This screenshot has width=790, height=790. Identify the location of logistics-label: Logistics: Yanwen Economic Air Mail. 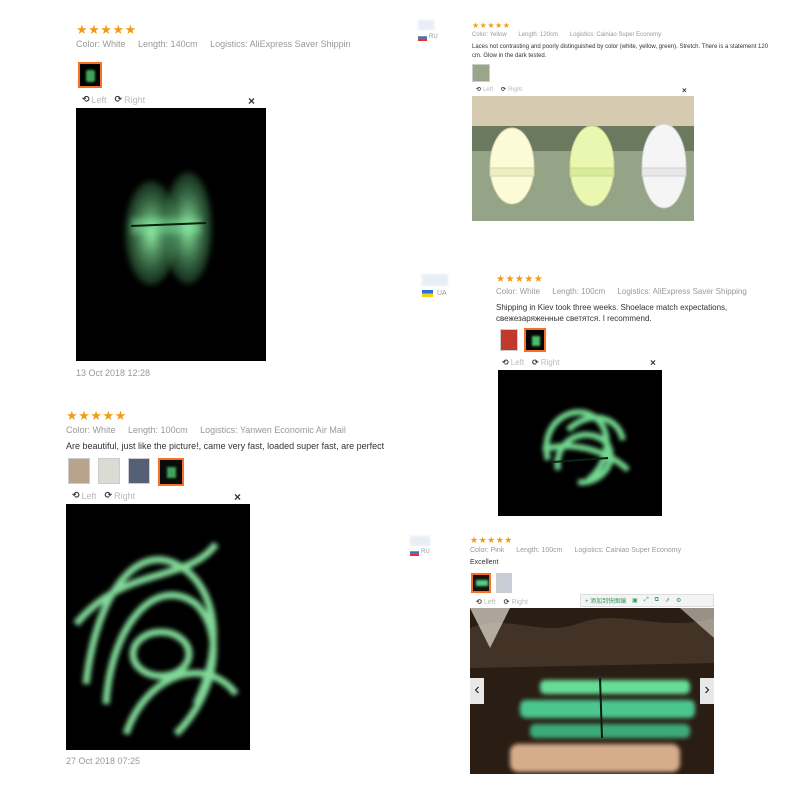
(273, 430).